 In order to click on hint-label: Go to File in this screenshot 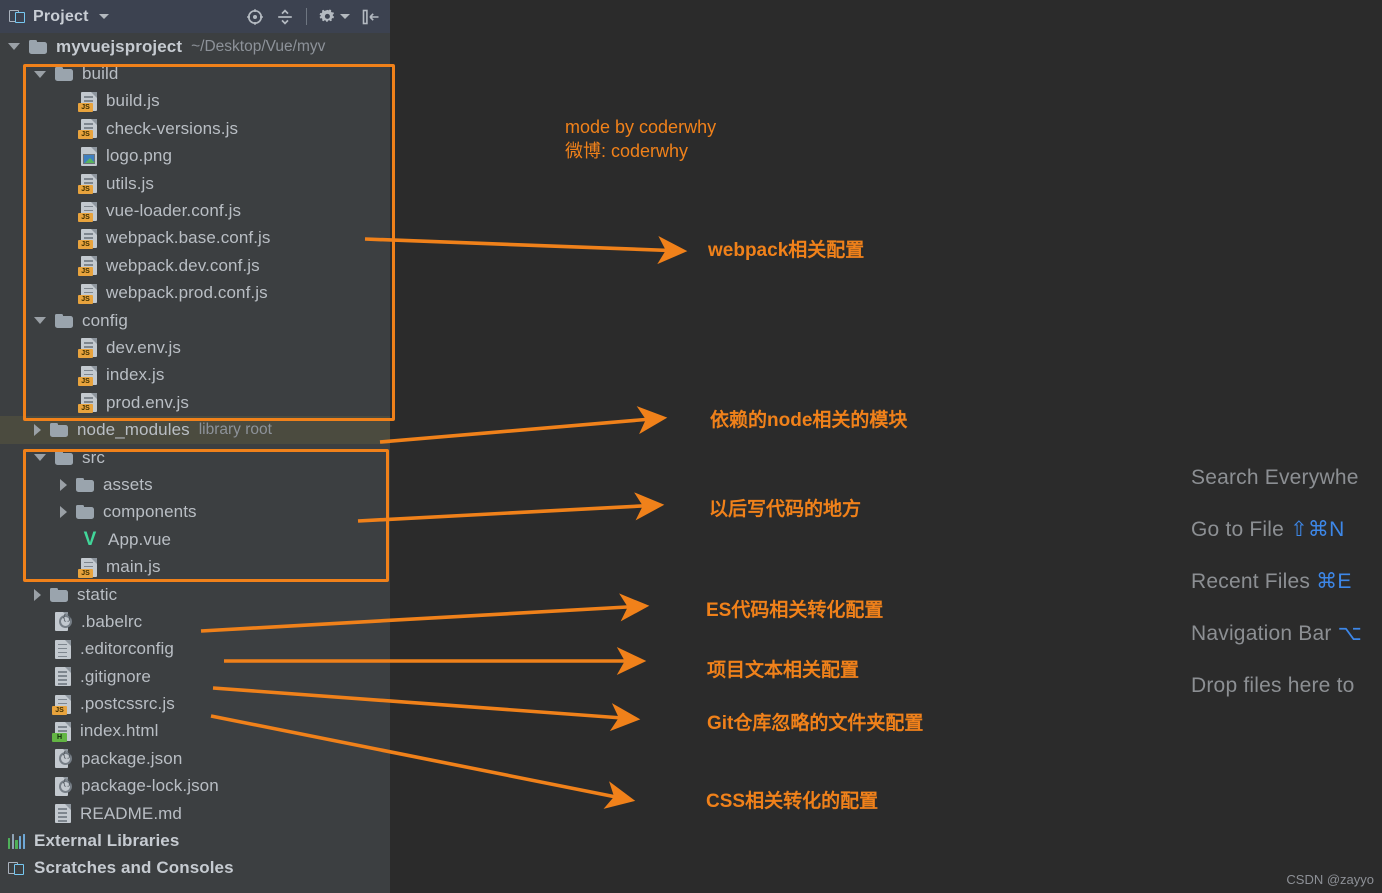, I will do `click(1238, 529)`.